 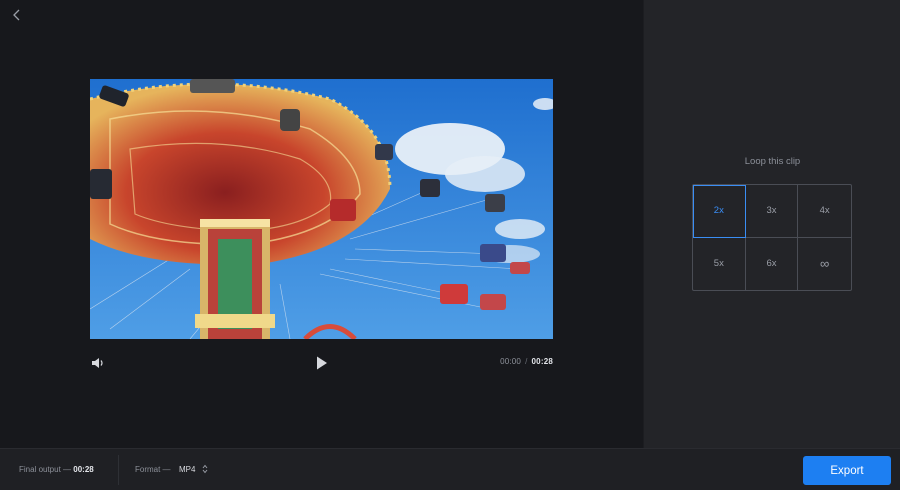 I want to click on play-icon, so click(x=322, y=363).